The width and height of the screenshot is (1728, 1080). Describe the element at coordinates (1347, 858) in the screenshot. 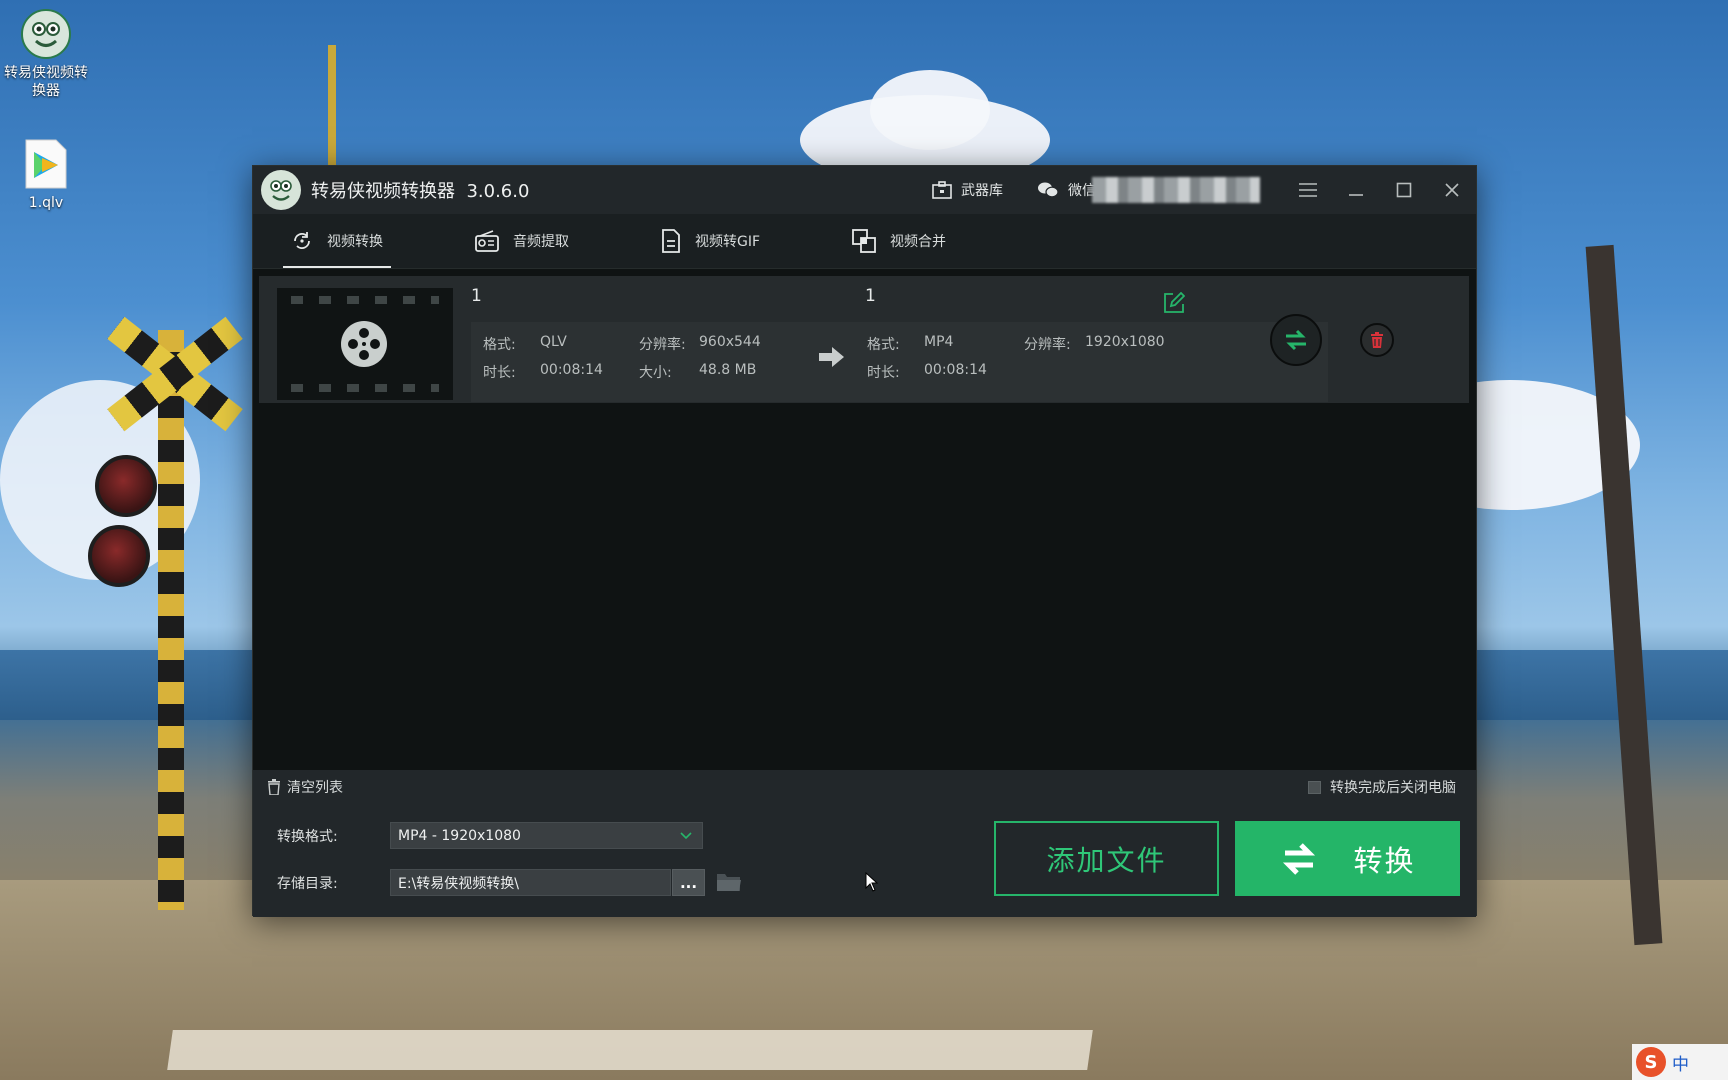

I see `convert-all-button: 转换` at that location.